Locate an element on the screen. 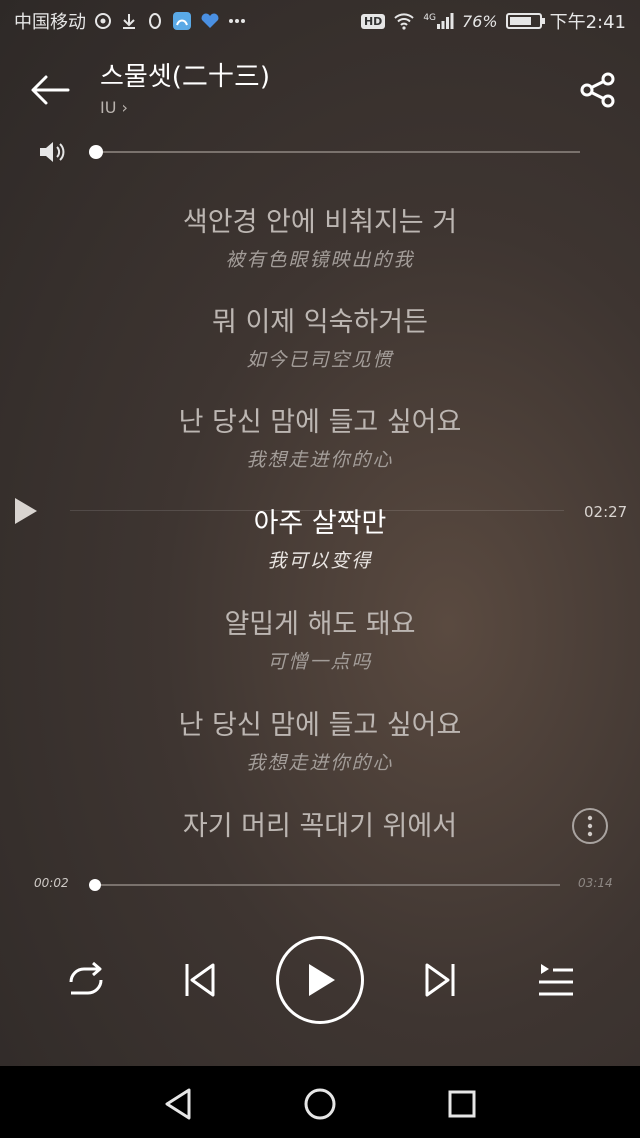  more-button is located at coordinates (590, 826).